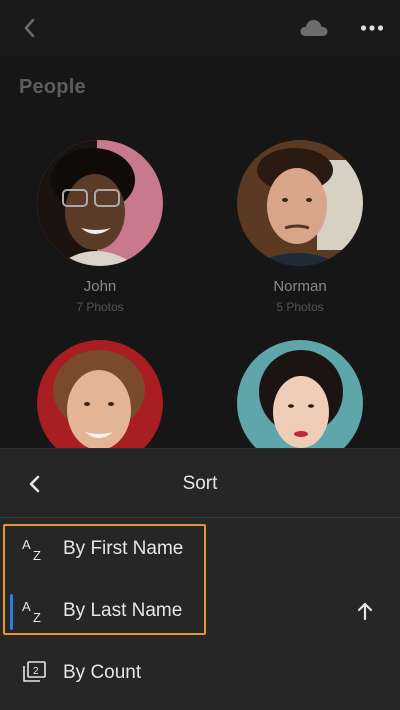  I want to click on person-name: John, so click(100, 286).